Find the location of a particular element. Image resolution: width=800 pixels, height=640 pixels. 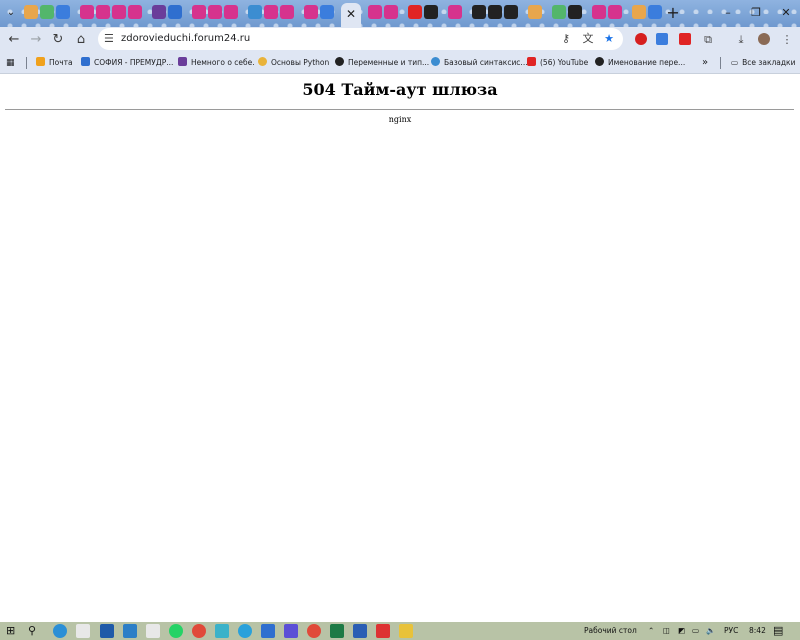

youtube-extension-icon is located at coordinates (685, 39).